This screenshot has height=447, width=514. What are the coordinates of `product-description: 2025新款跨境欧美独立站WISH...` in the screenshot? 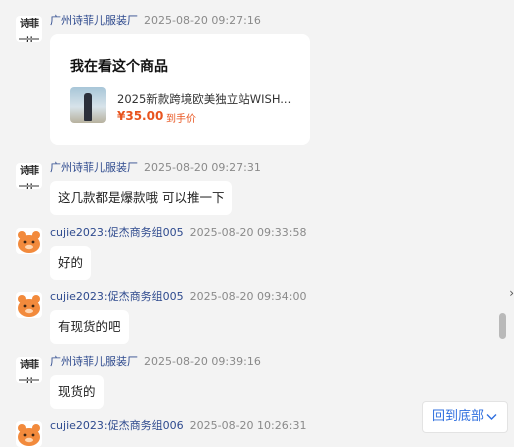 It's located at (207, 99).